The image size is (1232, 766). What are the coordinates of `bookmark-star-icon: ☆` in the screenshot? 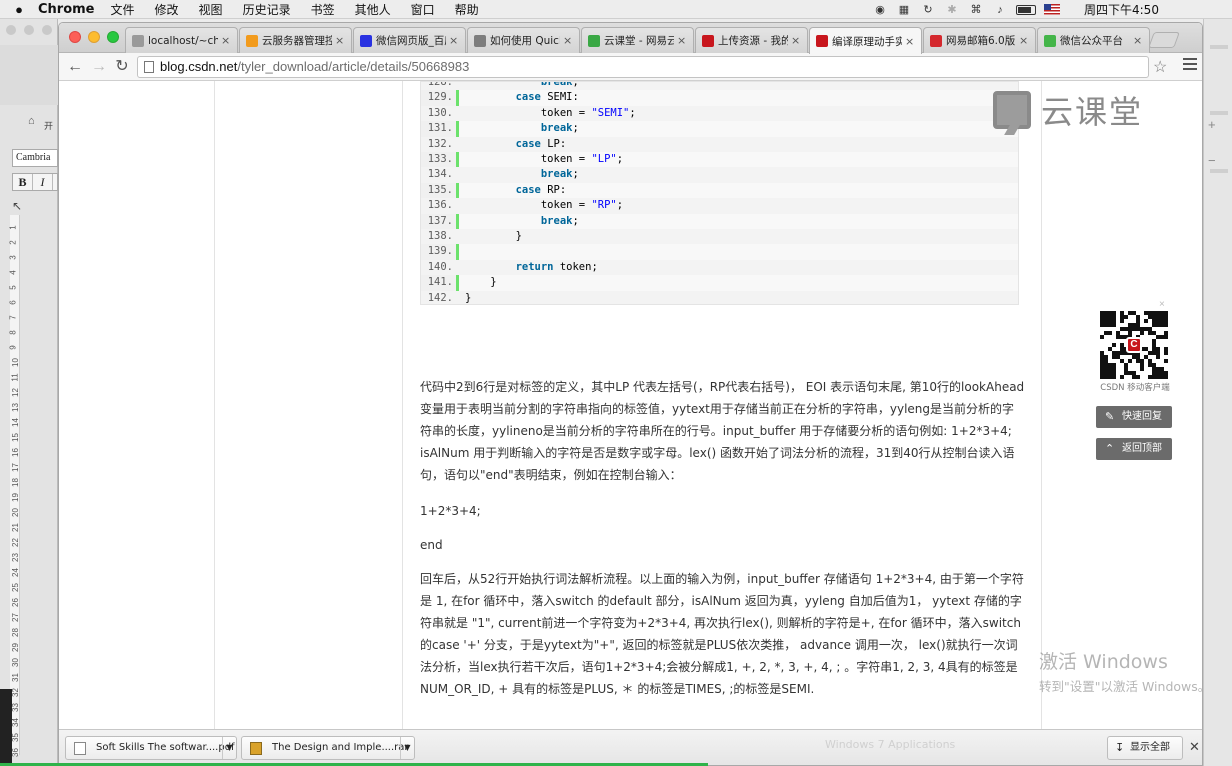 It's located at (1160, 67).